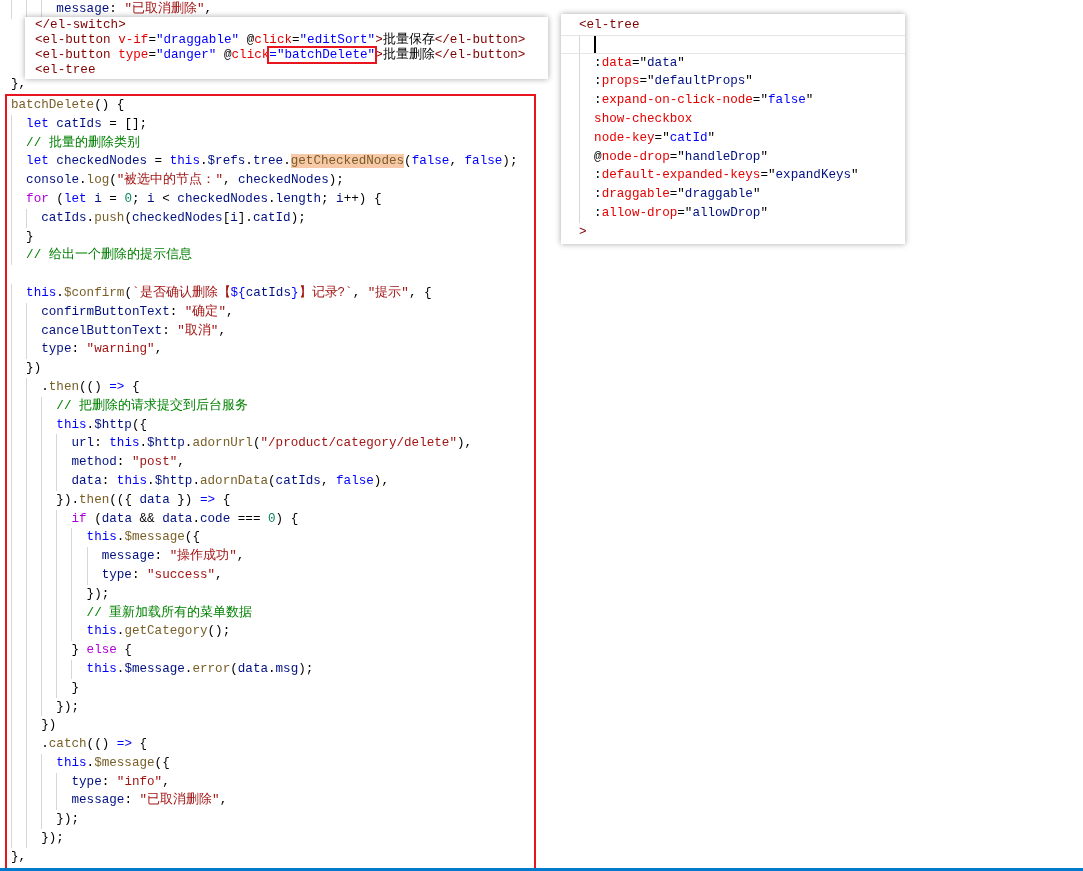 This screenshot has width=1083, height=871. Describe the element at coordinates (595, 44) in the screenshot. I see `text-cursor` at that location.